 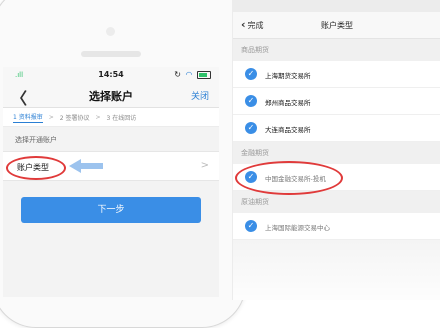 What do you see at coordinates (74, 118) in the screenshot?
I see `step-2: 2 签署协议` at bounding box center [74, 118].